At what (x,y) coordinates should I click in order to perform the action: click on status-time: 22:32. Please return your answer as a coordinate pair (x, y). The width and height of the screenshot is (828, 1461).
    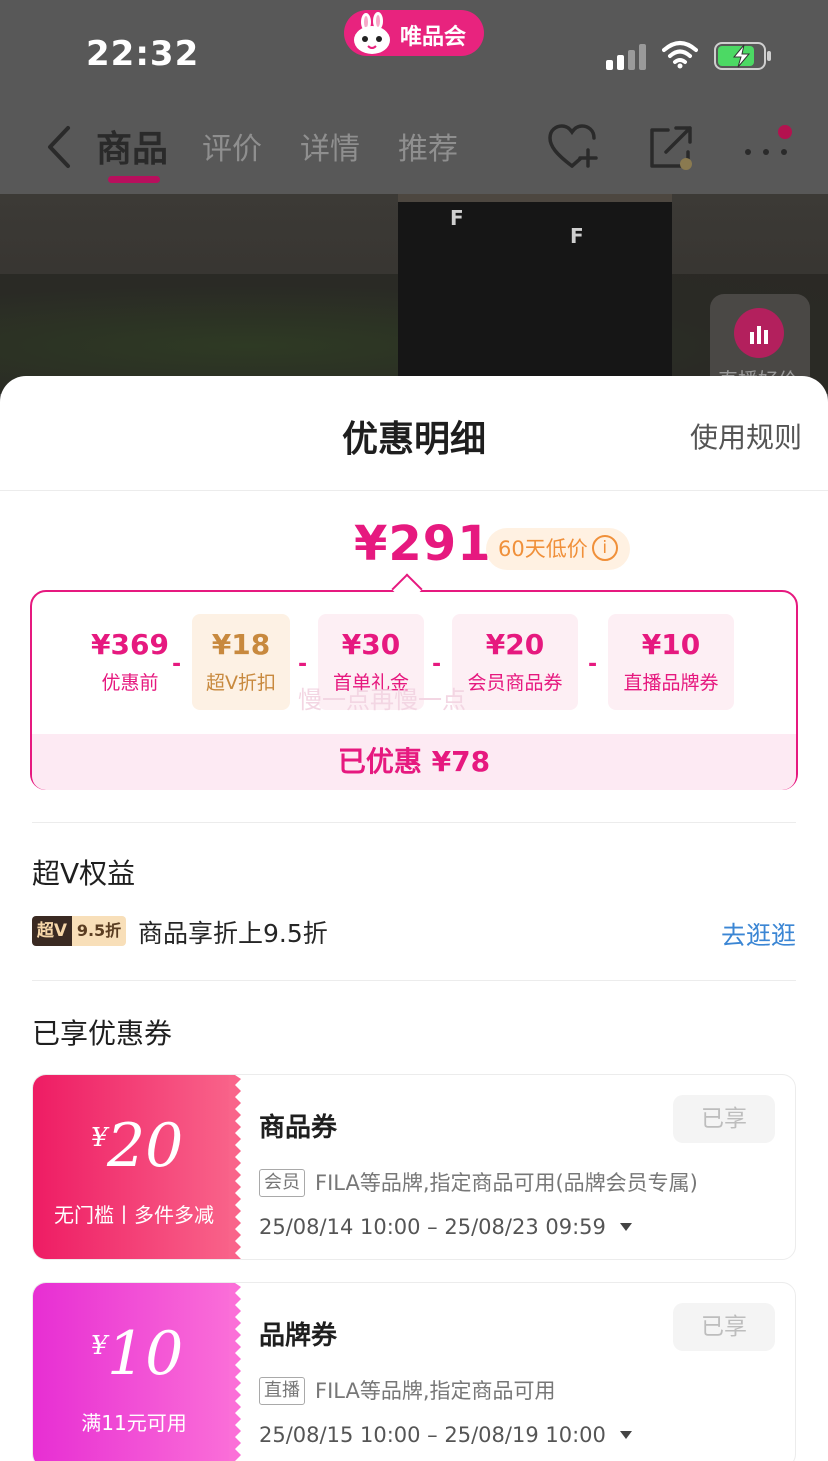
    Looking at the image, I should click on (143, 54).